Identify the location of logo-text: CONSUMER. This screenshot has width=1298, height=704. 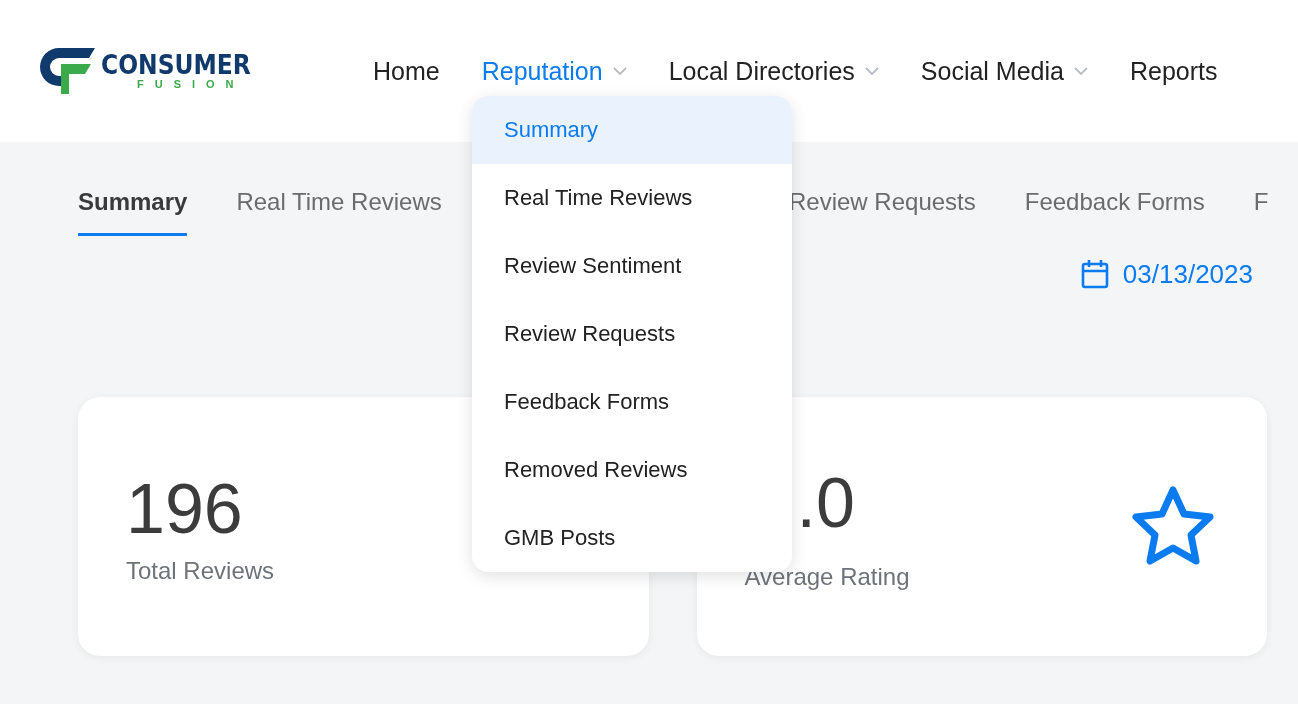
(176, 65).